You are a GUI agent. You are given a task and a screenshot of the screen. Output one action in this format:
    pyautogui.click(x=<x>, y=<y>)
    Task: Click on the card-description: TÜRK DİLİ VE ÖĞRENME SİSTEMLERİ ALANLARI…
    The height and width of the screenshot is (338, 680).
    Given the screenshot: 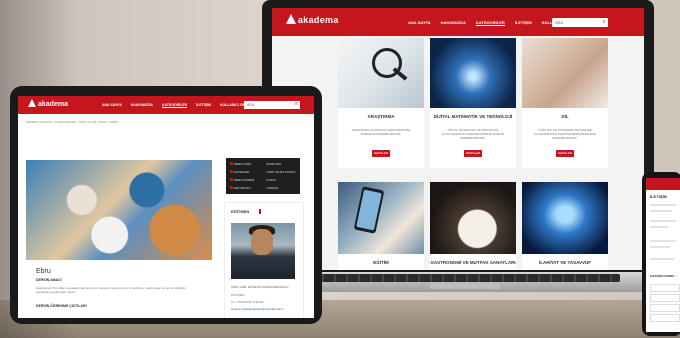 What is the action you would take?
    pyautogui.click(x=565, y=134)
    